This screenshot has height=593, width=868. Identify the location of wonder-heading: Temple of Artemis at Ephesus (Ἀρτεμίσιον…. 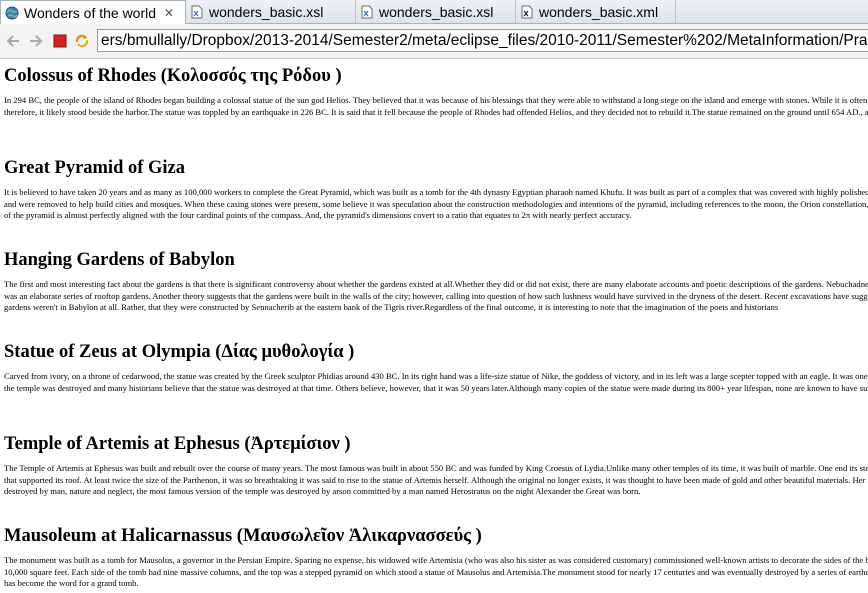
(177, 444).